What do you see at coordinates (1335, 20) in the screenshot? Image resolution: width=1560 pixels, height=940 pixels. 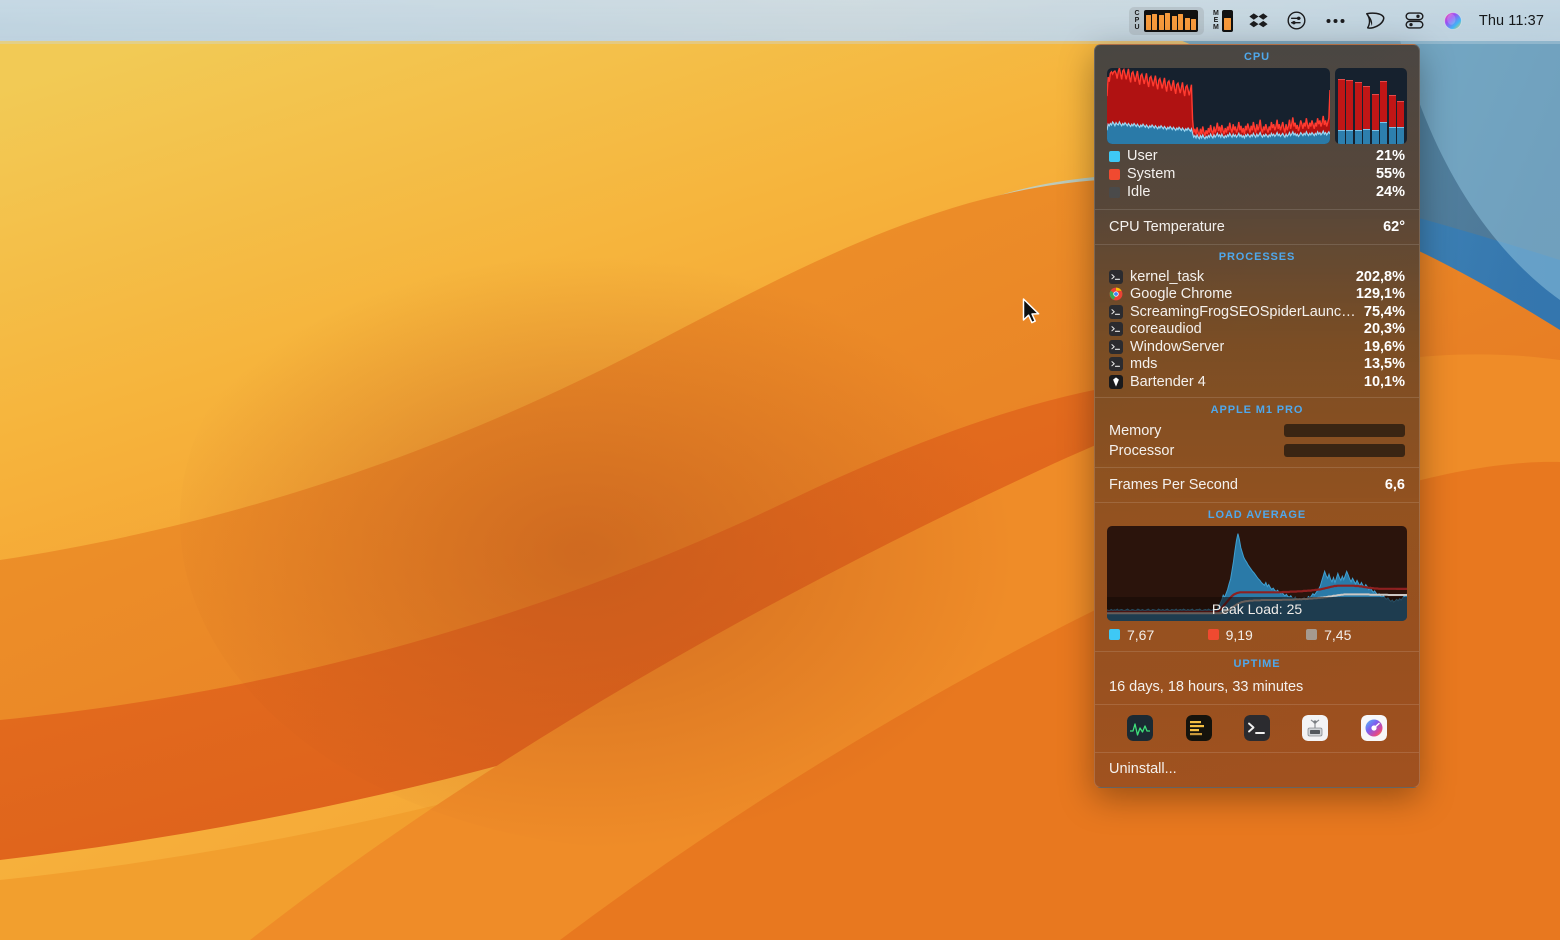 I see `ellipsis-icon` at bounding box center [1335, 20].